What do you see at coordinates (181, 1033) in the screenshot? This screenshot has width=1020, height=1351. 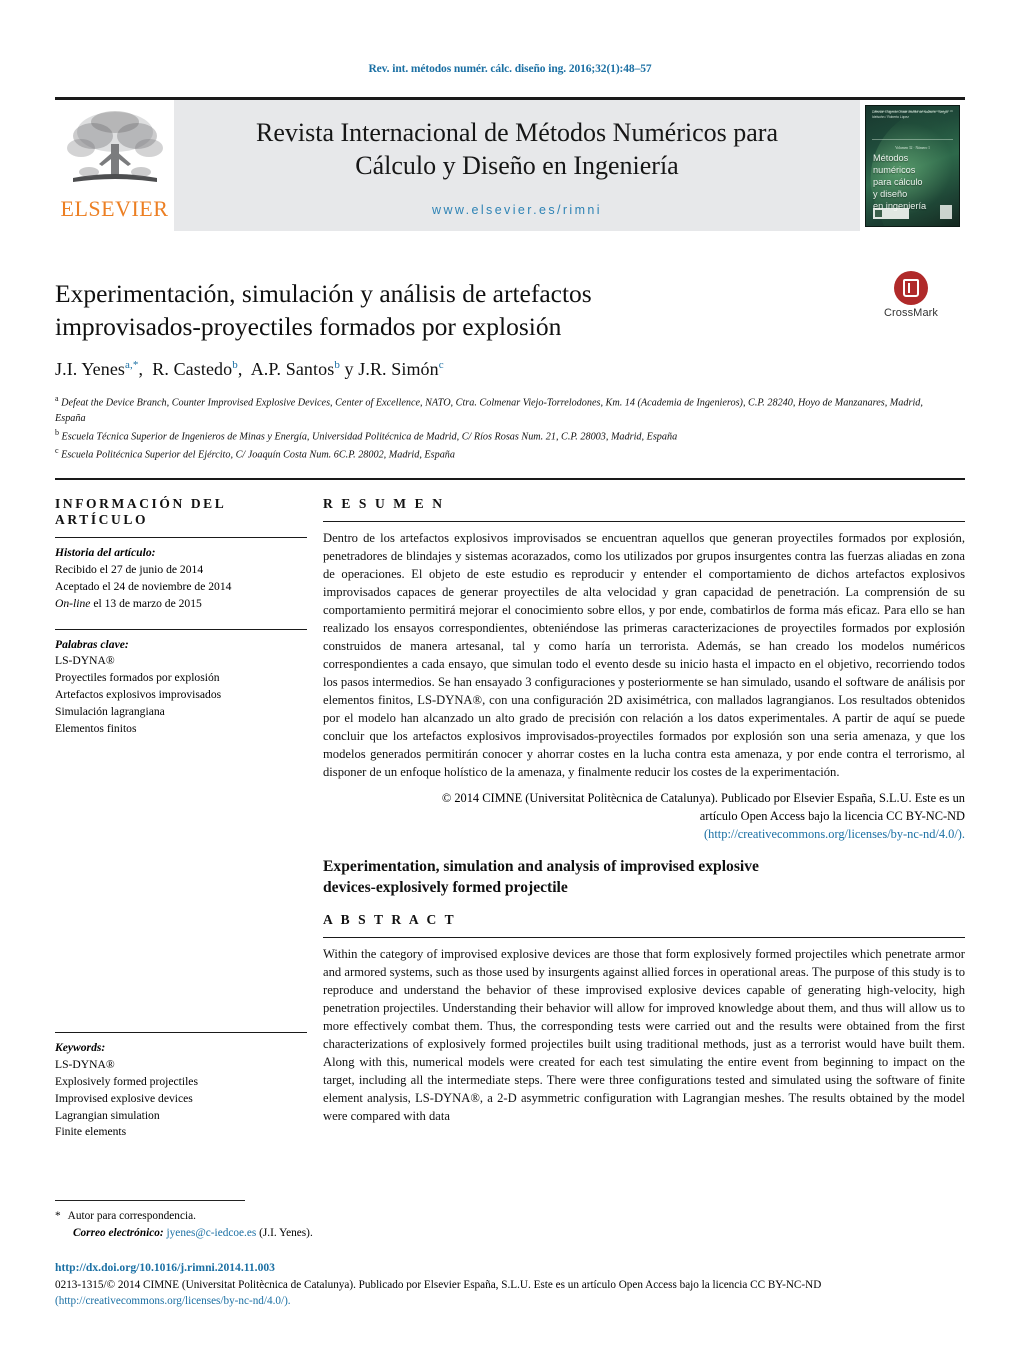 I see `keywords-en-divider` at bounding box center [181, 1033].